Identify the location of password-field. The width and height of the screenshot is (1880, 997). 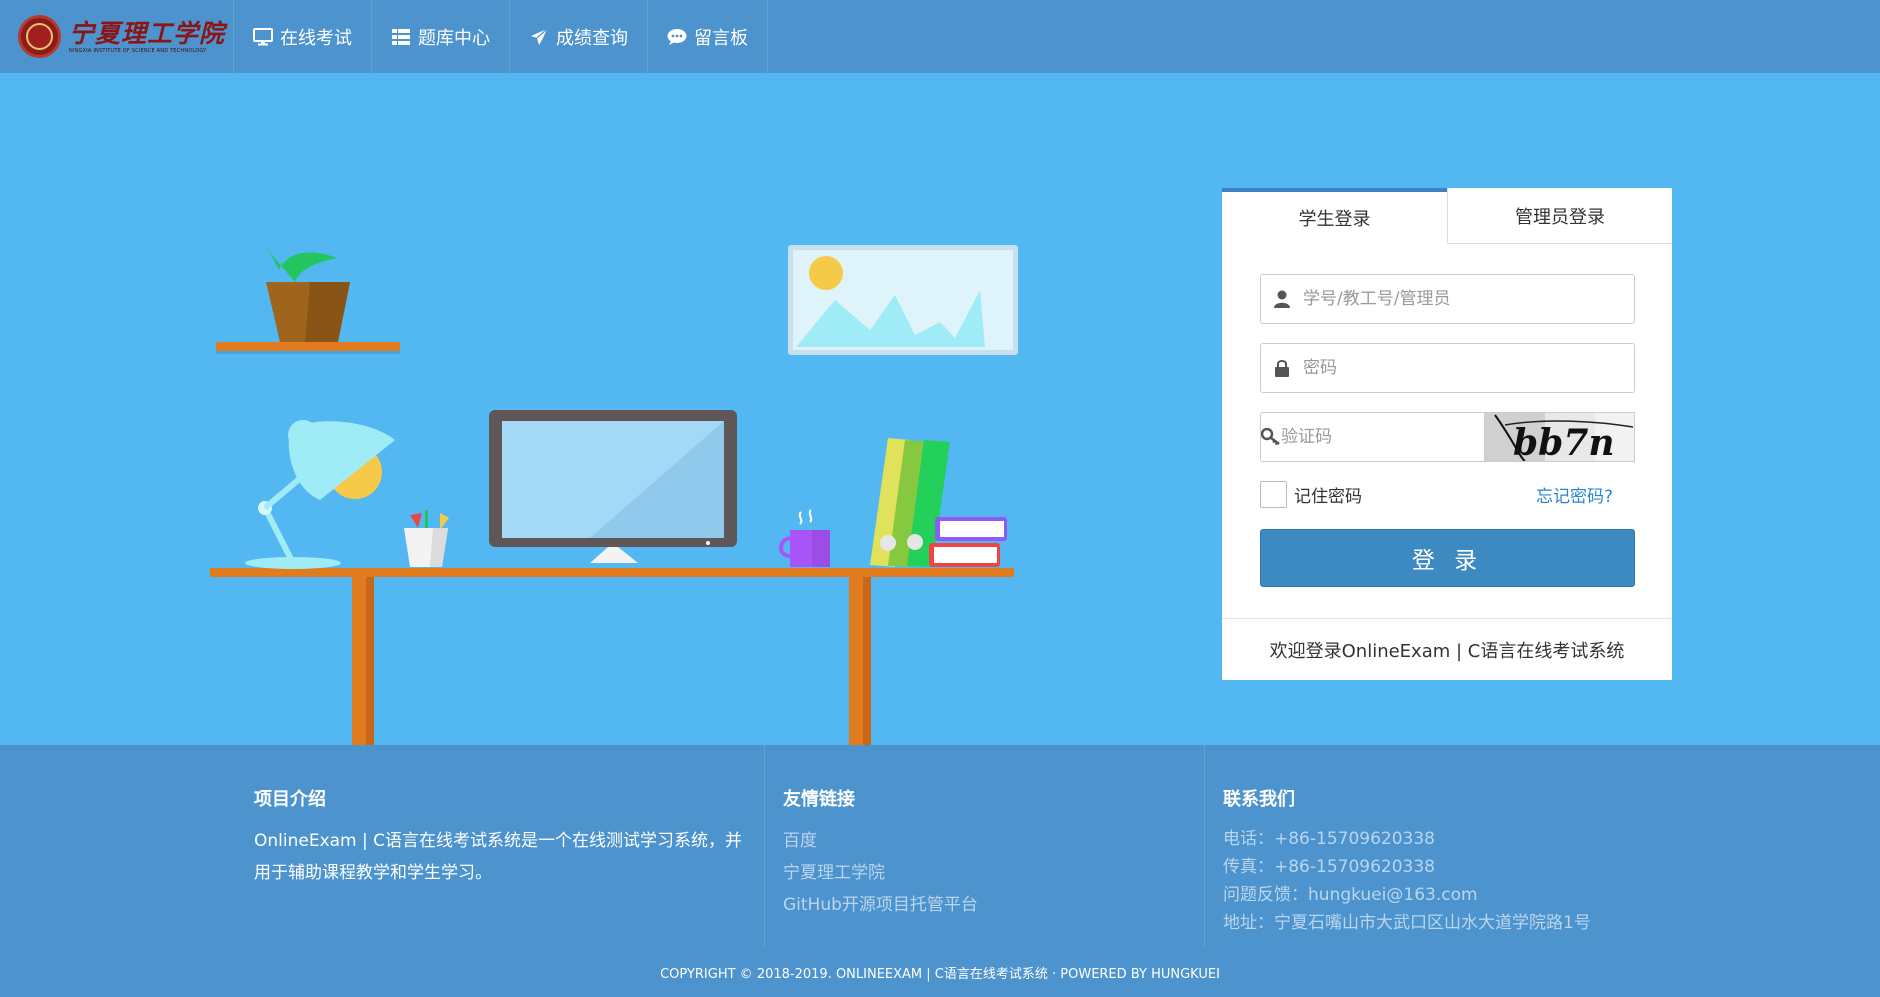
(1447, 368).